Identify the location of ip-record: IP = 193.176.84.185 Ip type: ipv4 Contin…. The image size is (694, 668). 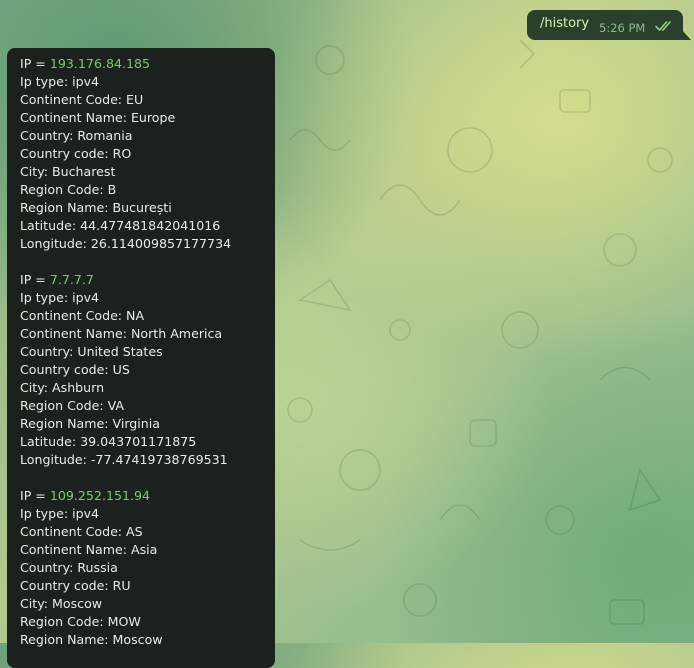
(145, 154).